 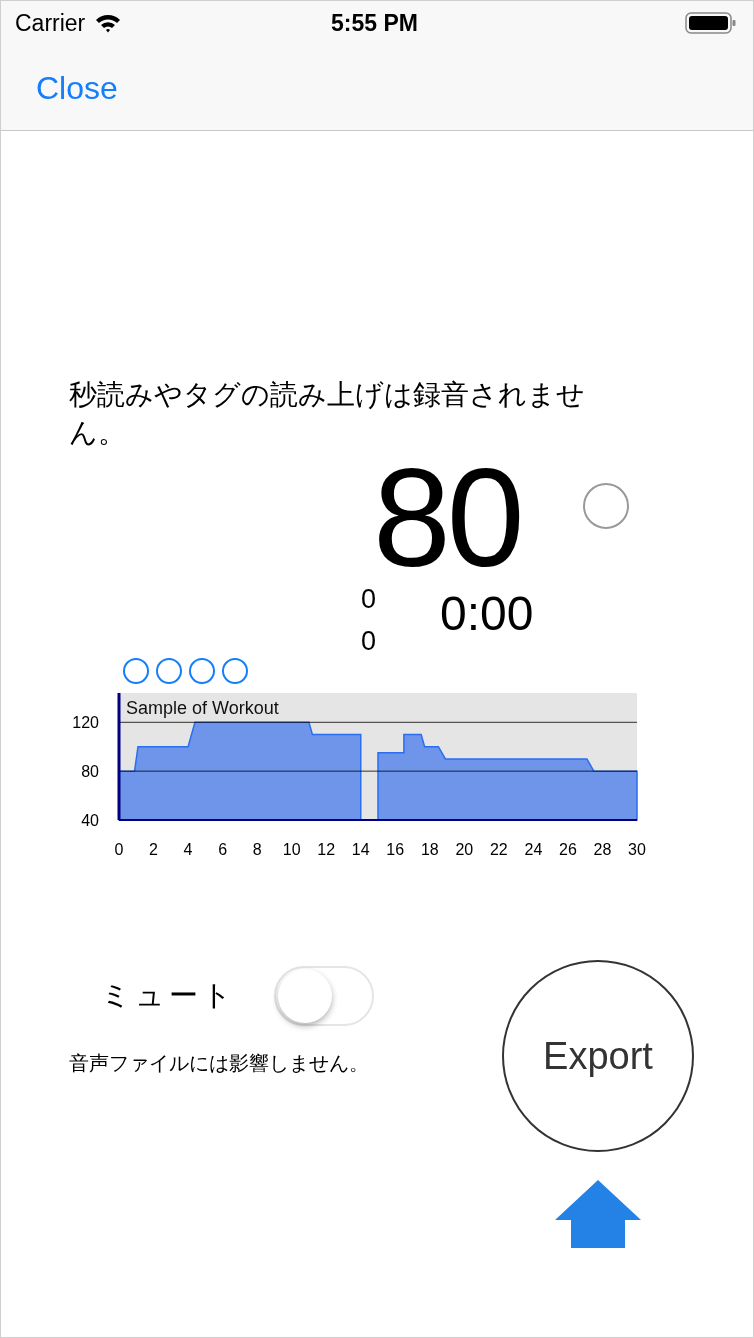 What do you see at coordinates (598, 1056) in the screenshot?
I see `export-button: Export` at bounding box center [598, 1056].